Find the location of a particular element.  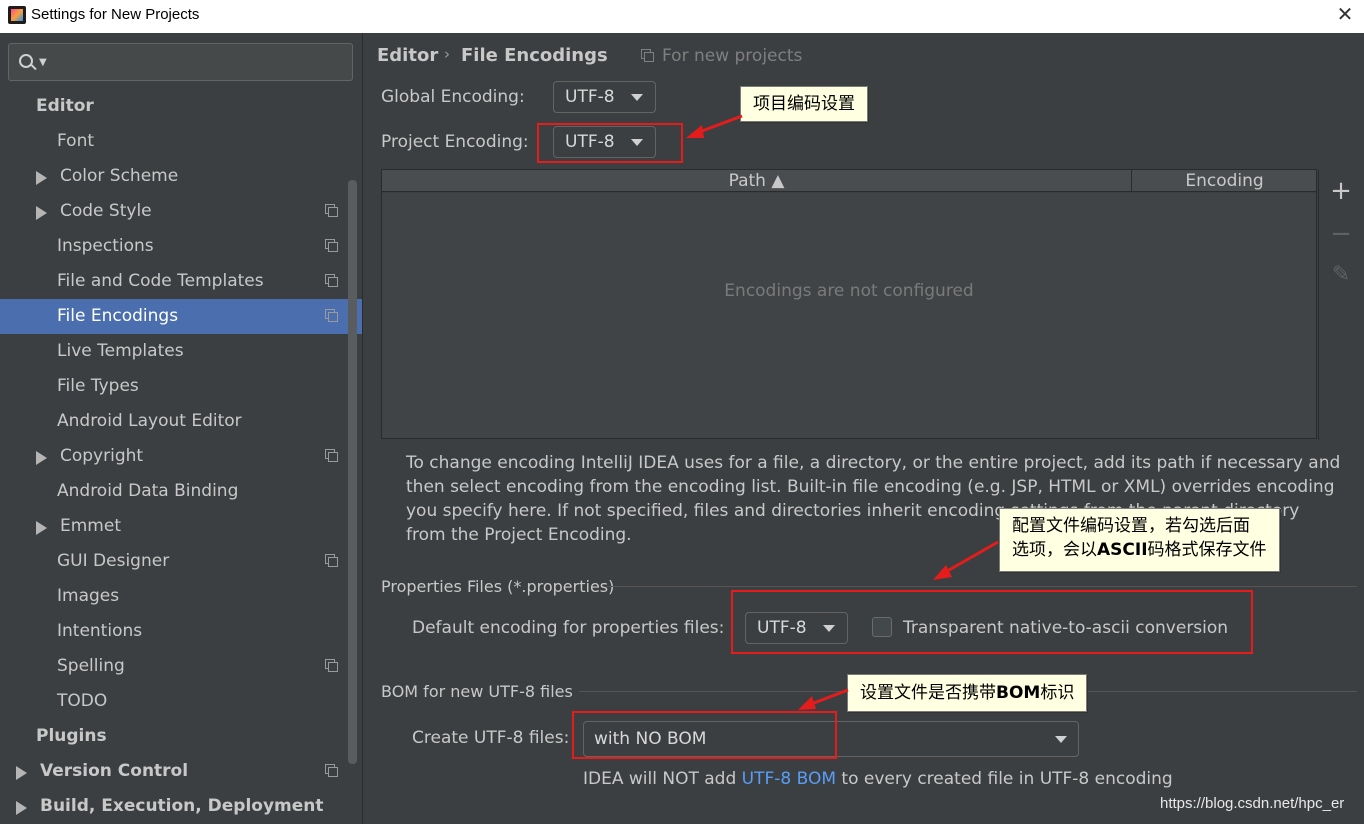

edit-icon: ✎ is located at coordinates (1341, 275).